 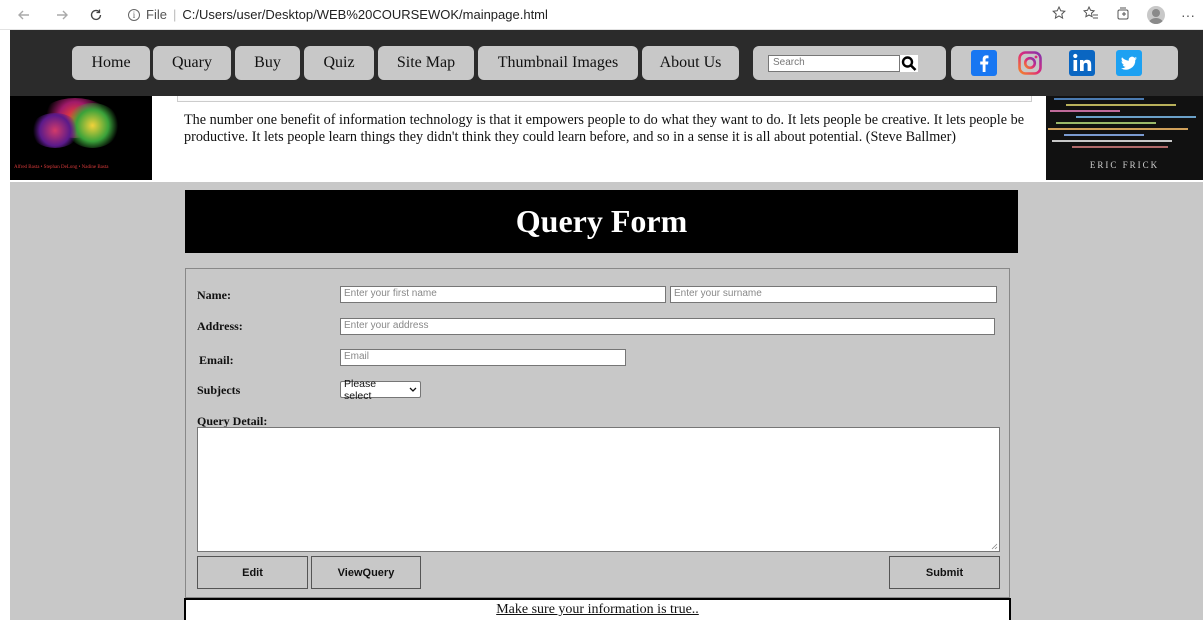 I want to click on edit-button: Edit, so click(x=252, y=572).